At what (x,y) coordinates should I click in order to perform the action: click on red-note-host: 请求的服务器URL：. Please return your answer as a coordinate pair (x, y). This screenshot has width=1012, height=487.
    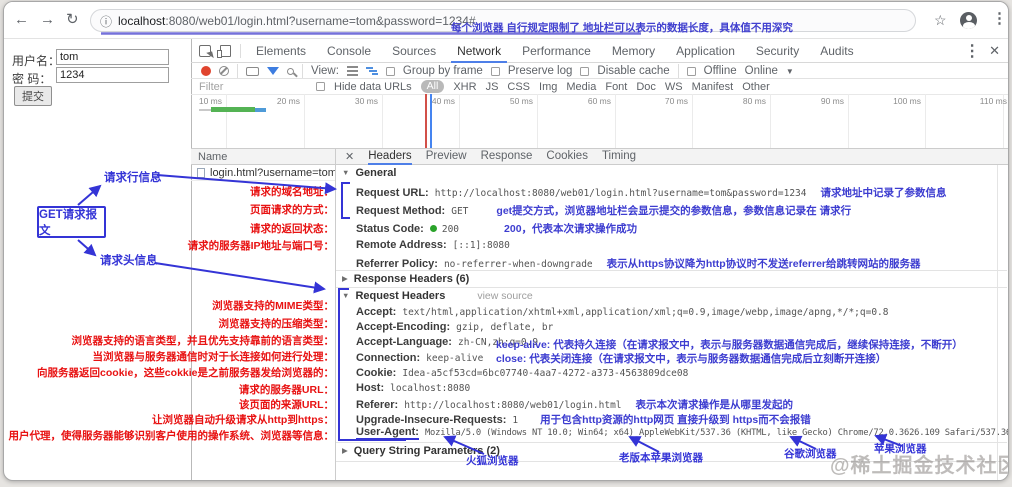
    Looking at the image, I should click on (286, 390).